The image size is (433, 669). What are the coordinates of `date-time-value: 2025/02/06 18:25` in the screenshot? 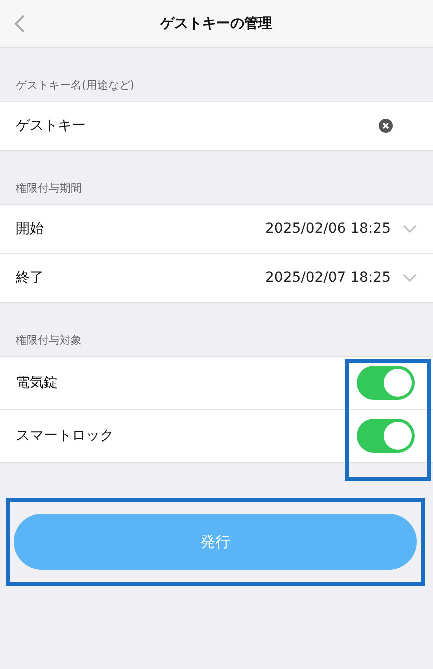 It's located at (328, 229).